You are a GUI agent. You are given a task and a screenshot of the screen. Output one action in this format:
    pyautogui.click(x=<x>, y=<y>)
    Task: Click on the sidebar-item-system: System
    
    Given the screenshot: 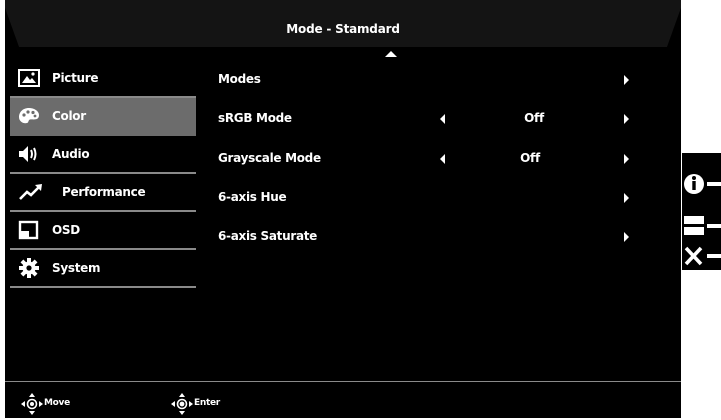 What is the action you would take?
    pyautogui.click(x=103, y=269)
    